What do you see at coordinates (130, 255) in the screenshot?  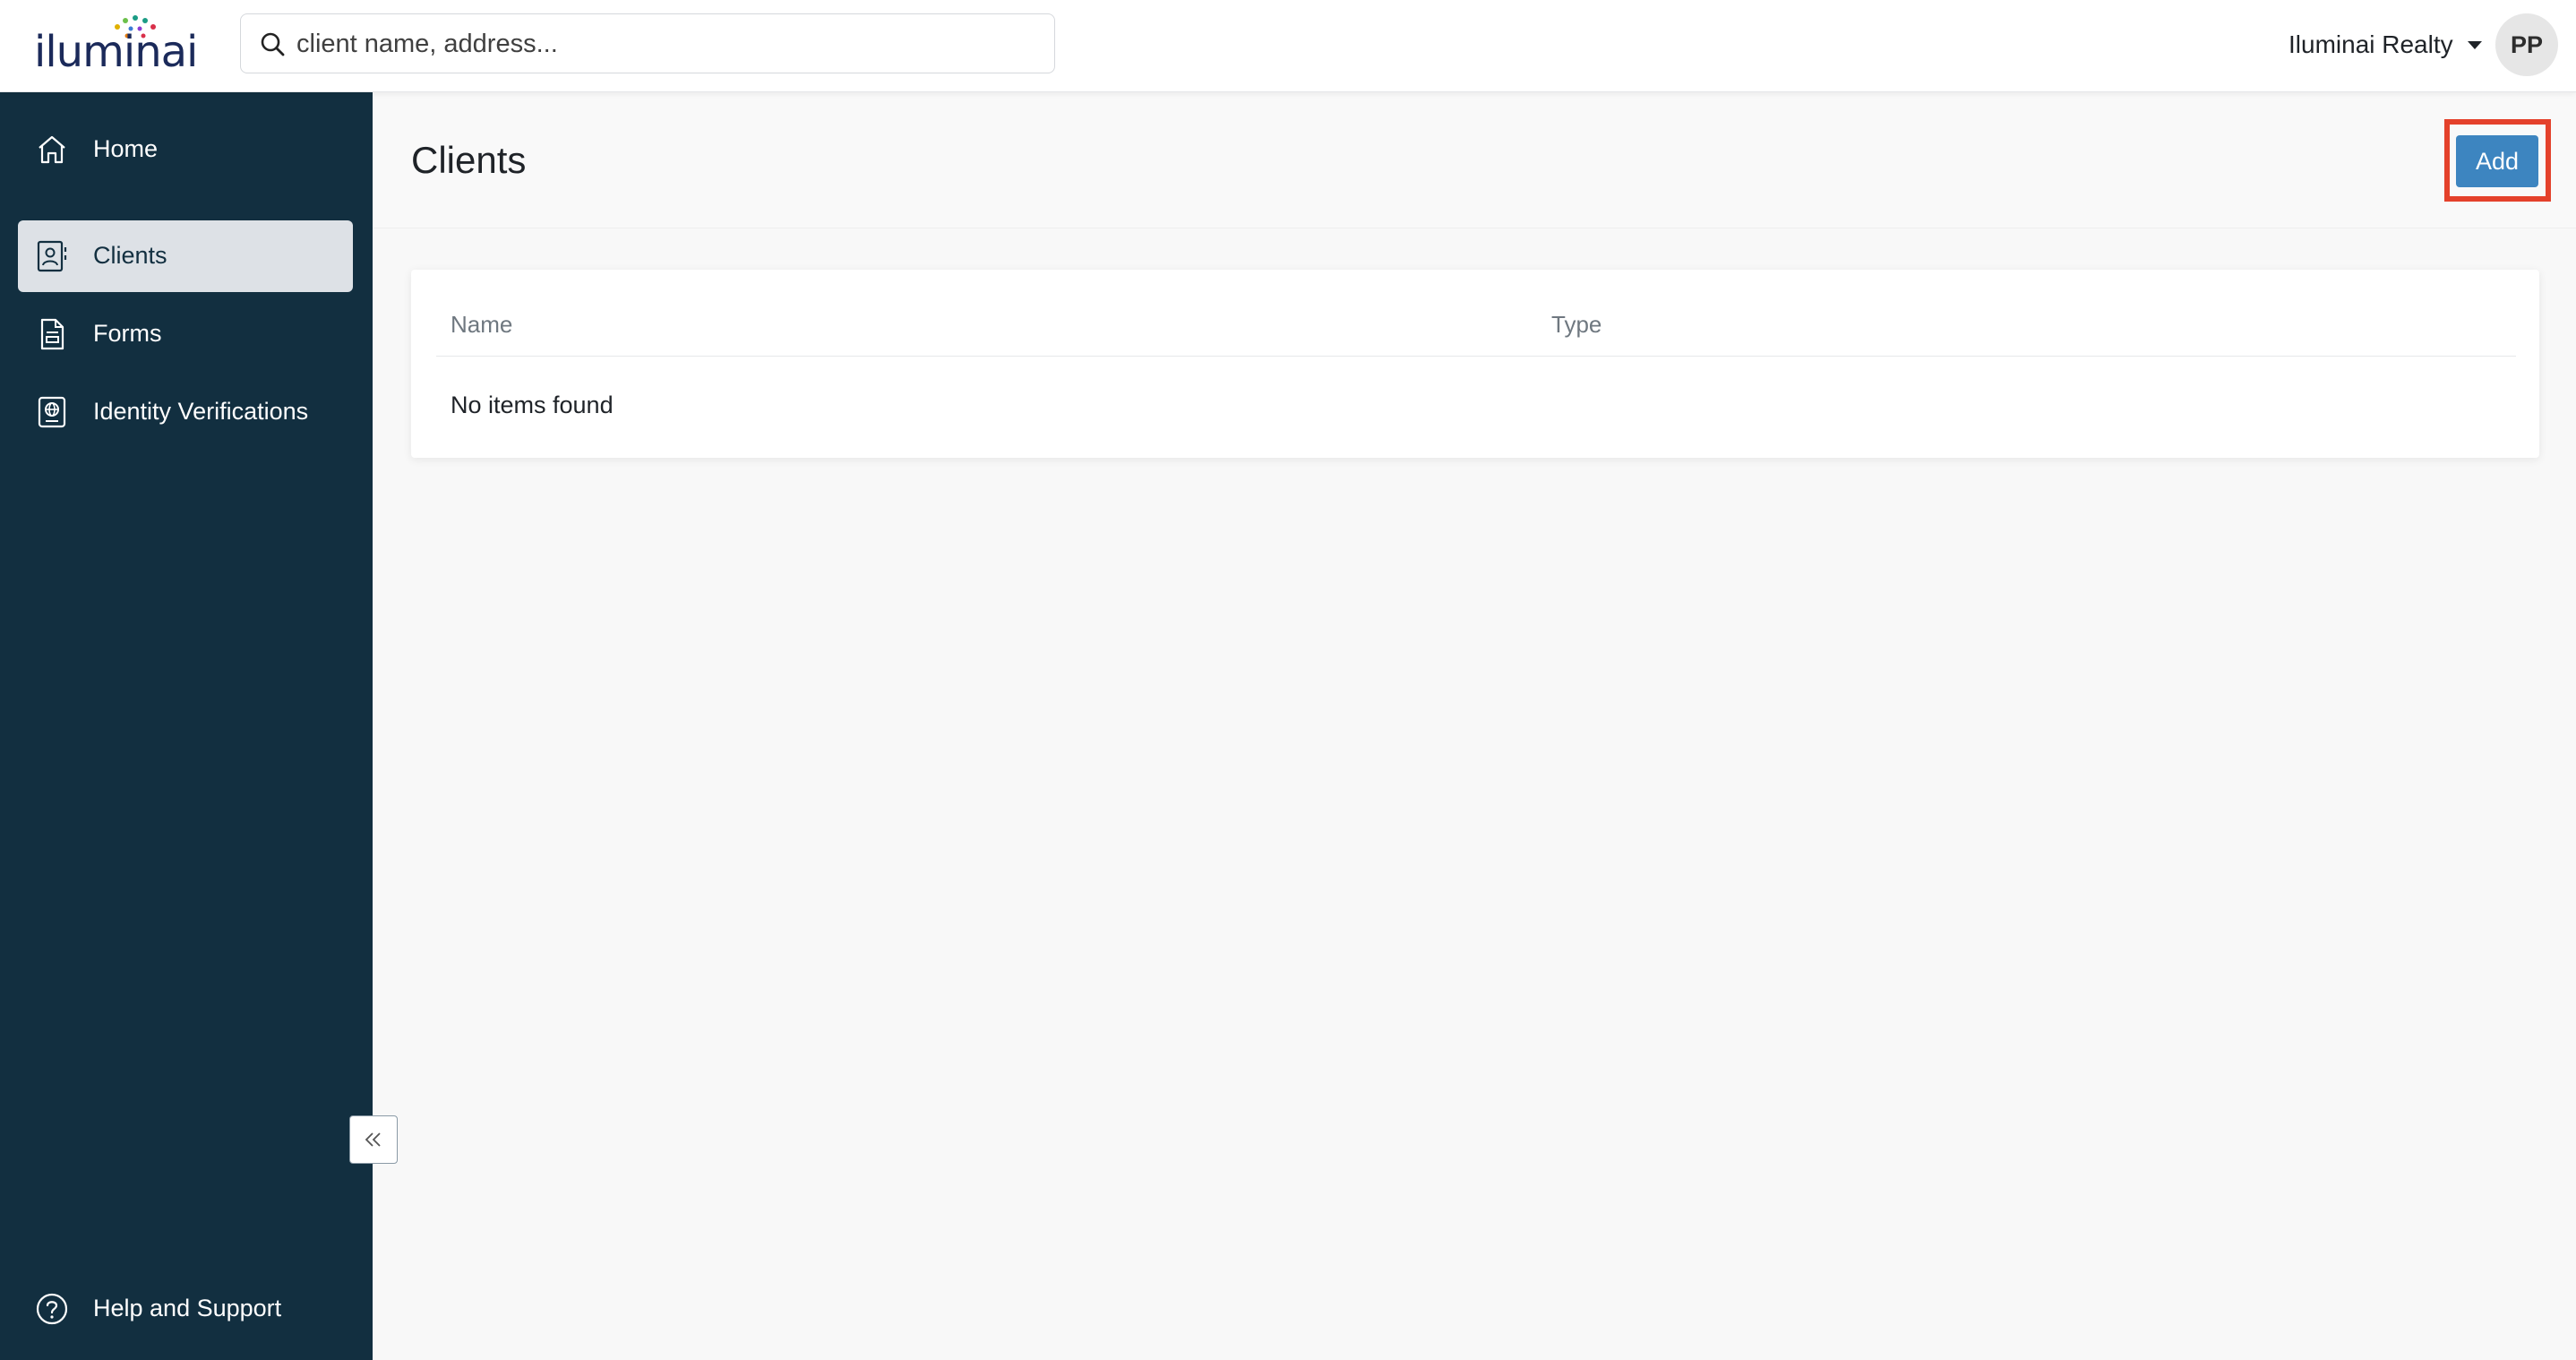 I see `sidebar-item-label: Clients` at bounding box center [130, 255].